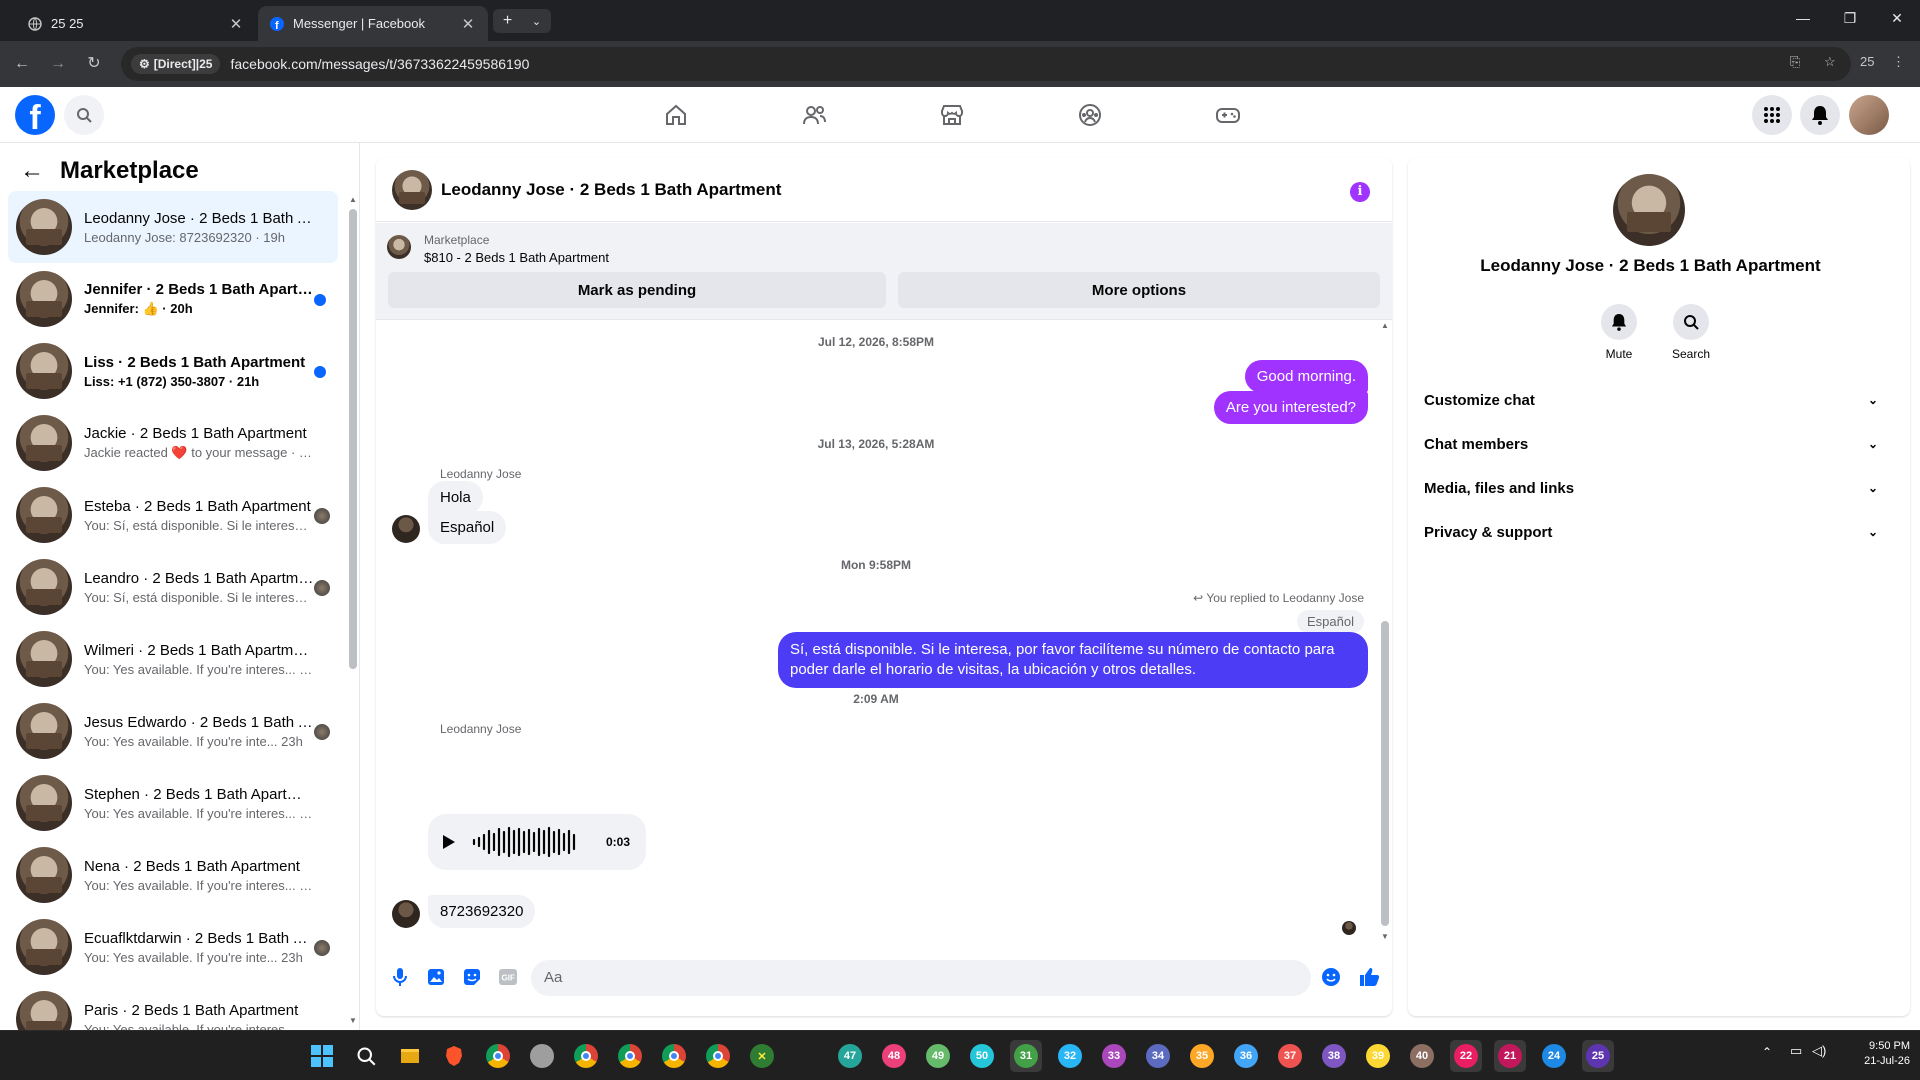 The height and width of the screenshot is (1080, 1920). Describe the element at coordinates (1228, 115) in the screenshot. I see `gaming-icon` at that location.